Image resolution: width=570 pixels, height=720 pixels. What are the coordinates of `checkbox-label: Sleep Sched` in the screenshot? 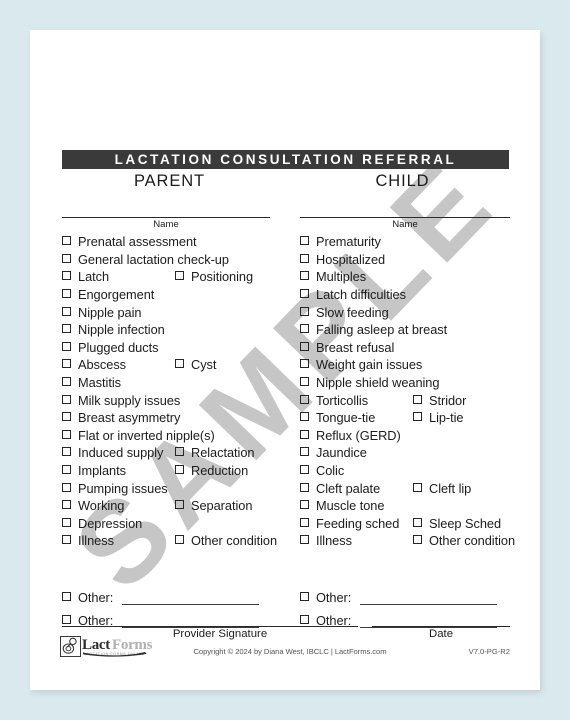 It's located at (465, 523).